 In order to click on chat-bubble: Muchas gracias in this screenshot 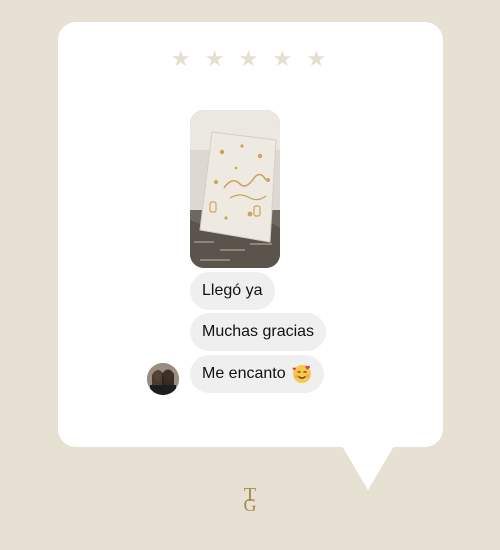, I will do `click(258, 332)`.